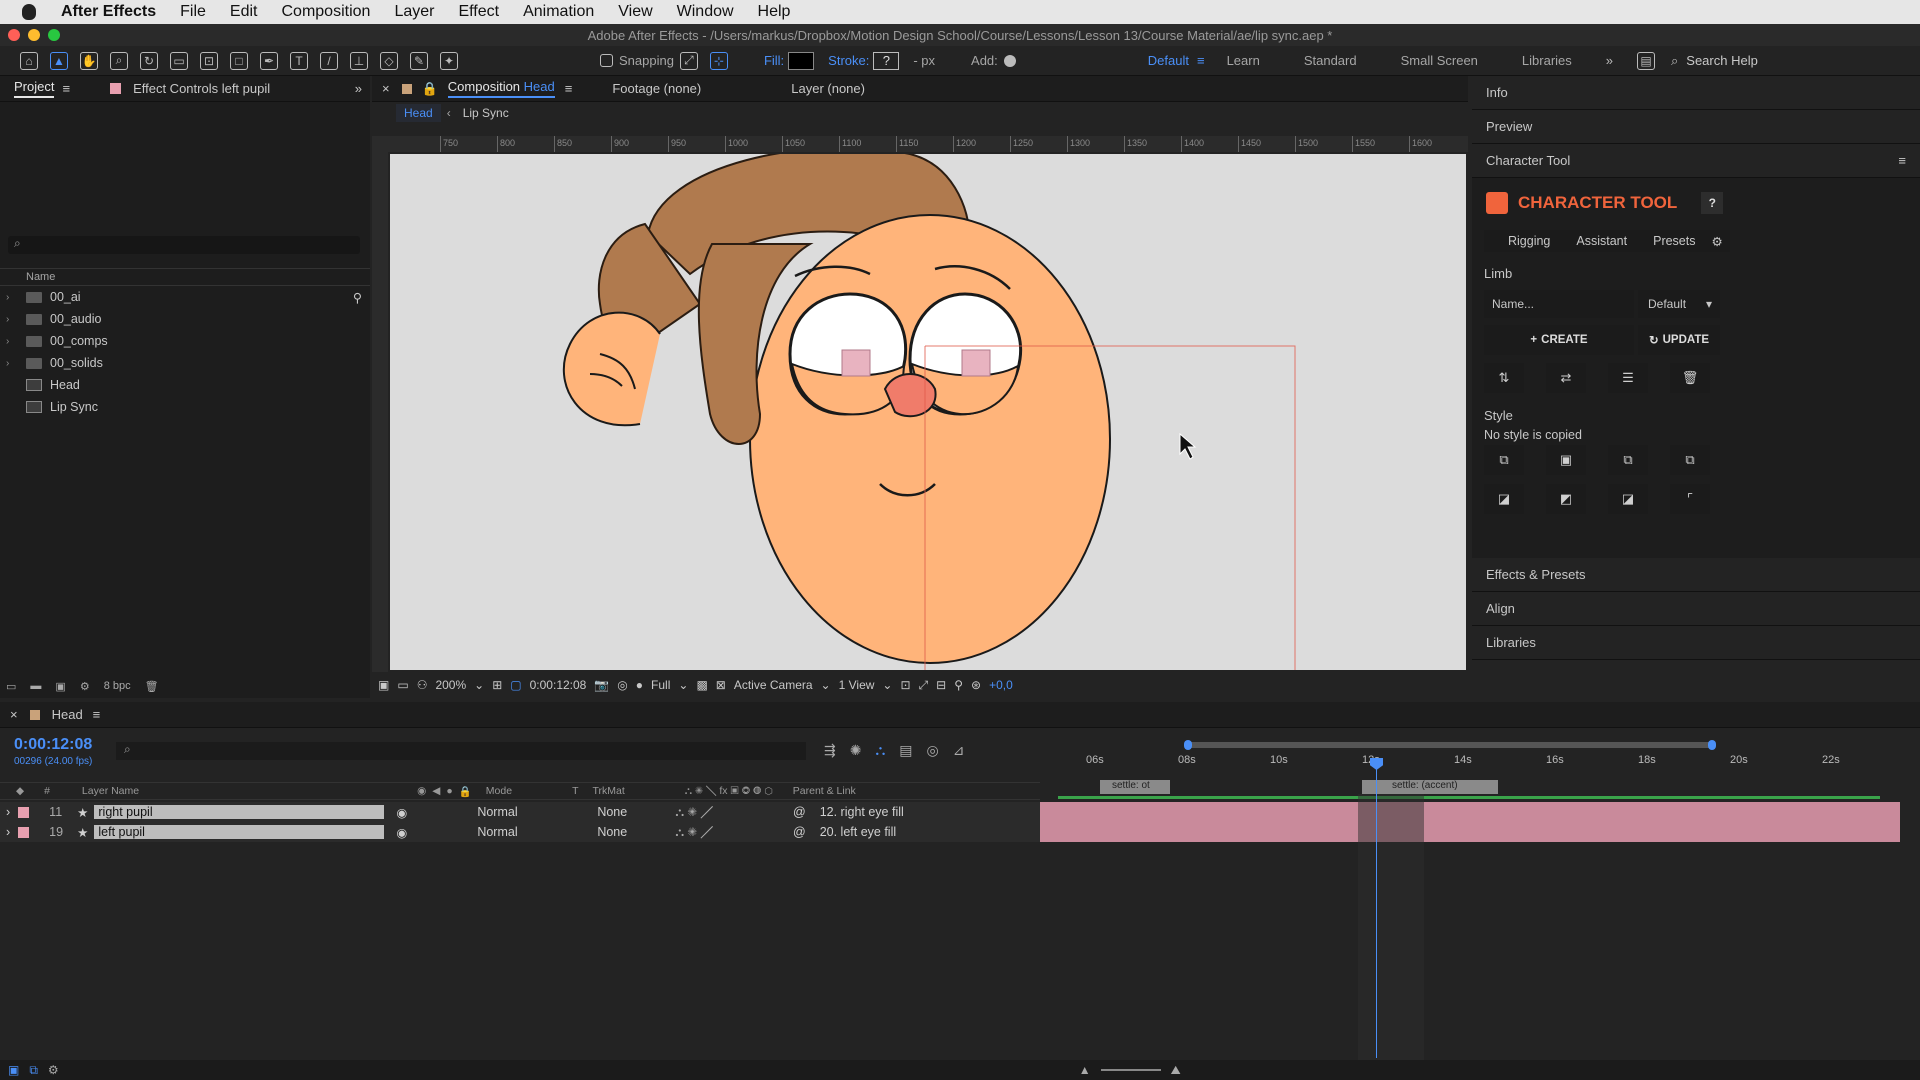  What do you see at coordinates (422, 685) in the screenshot?
I see `mask-visibility-icon: ⚇` at bounding box center [422, 685].